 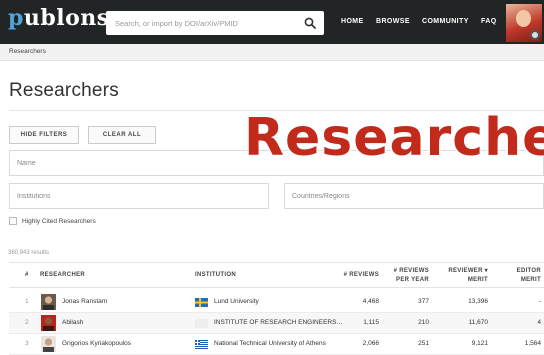 What do you see at coordinates (423, 301) in the screenshot?
I see `reviews-per-year: 377` at bounding box center [423, 301].